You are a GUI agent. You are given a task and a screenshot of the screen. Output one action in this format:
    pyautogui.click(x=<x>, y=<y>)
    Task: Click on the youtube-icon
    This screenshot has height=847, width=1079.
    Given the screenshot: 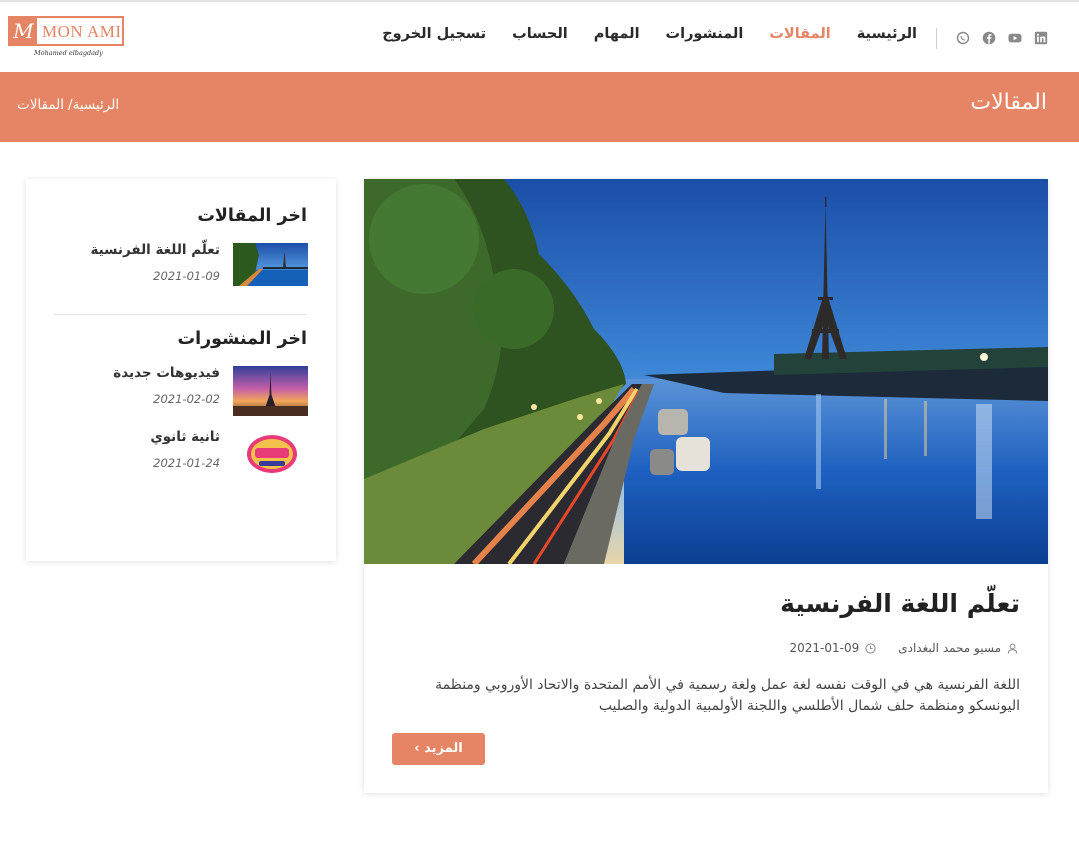 What is the action you would take?
    pyautogui.click(x=1015, y=37)
    